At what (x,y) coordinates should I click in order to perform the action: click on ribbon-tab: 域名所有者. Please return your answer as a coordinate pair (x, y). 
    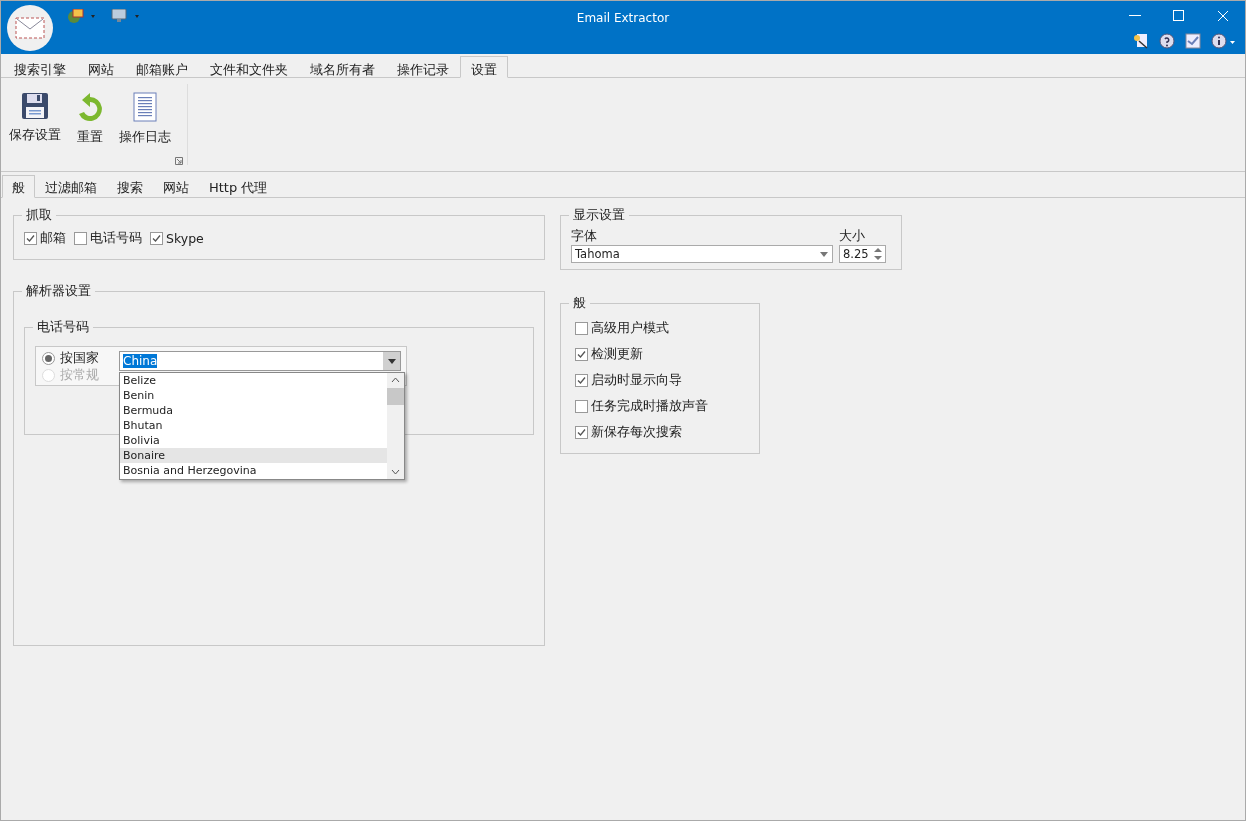
    Looking at the image, I should click on (342, 67).